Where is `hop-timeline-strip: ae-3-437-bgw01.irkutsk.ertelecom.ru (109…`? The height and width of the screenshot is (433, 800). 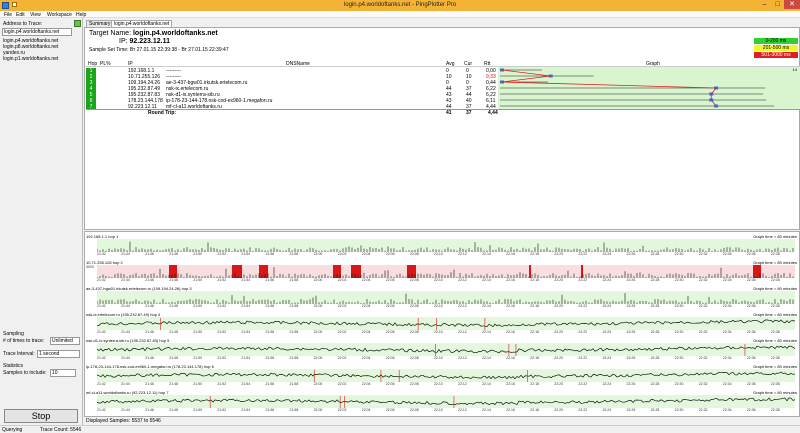
hop-timeline-strip: ae-3-437-bgw01.irkutsk.ertelecom.ru (109… is located at coordinates (442, 297).